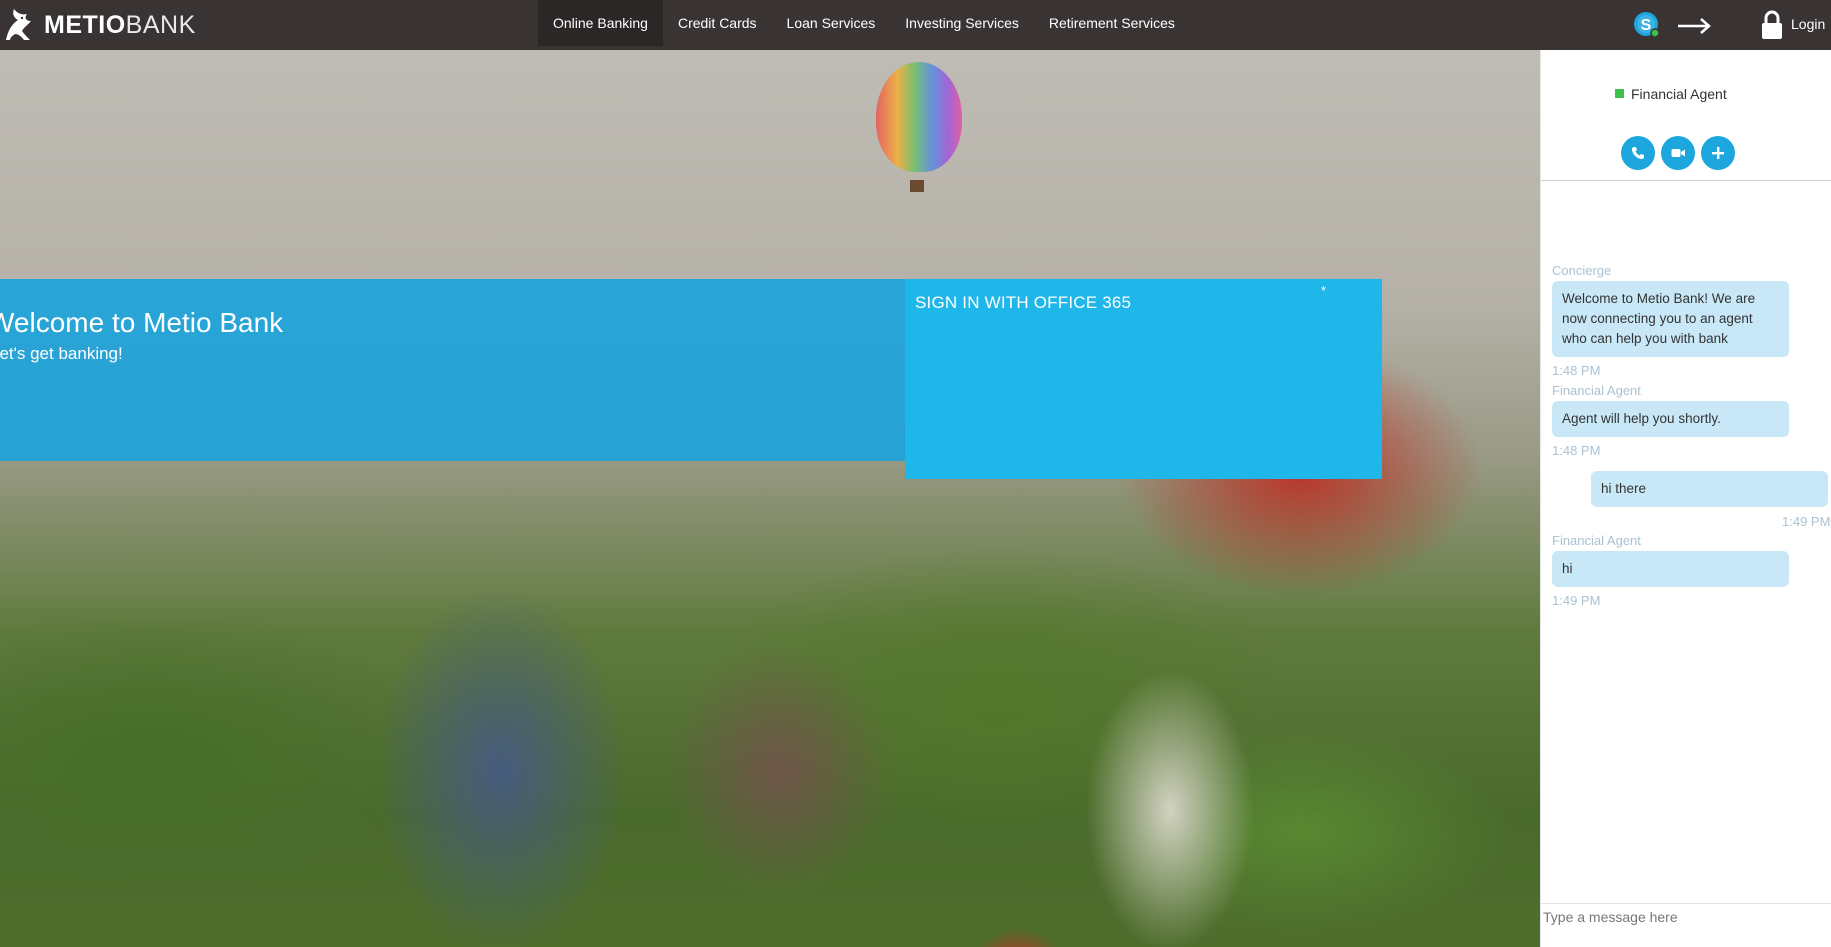 This screenshot has width=1831, height=947. I want to click on message-bubble: Agent will help you shortly., so click(1670, 419).